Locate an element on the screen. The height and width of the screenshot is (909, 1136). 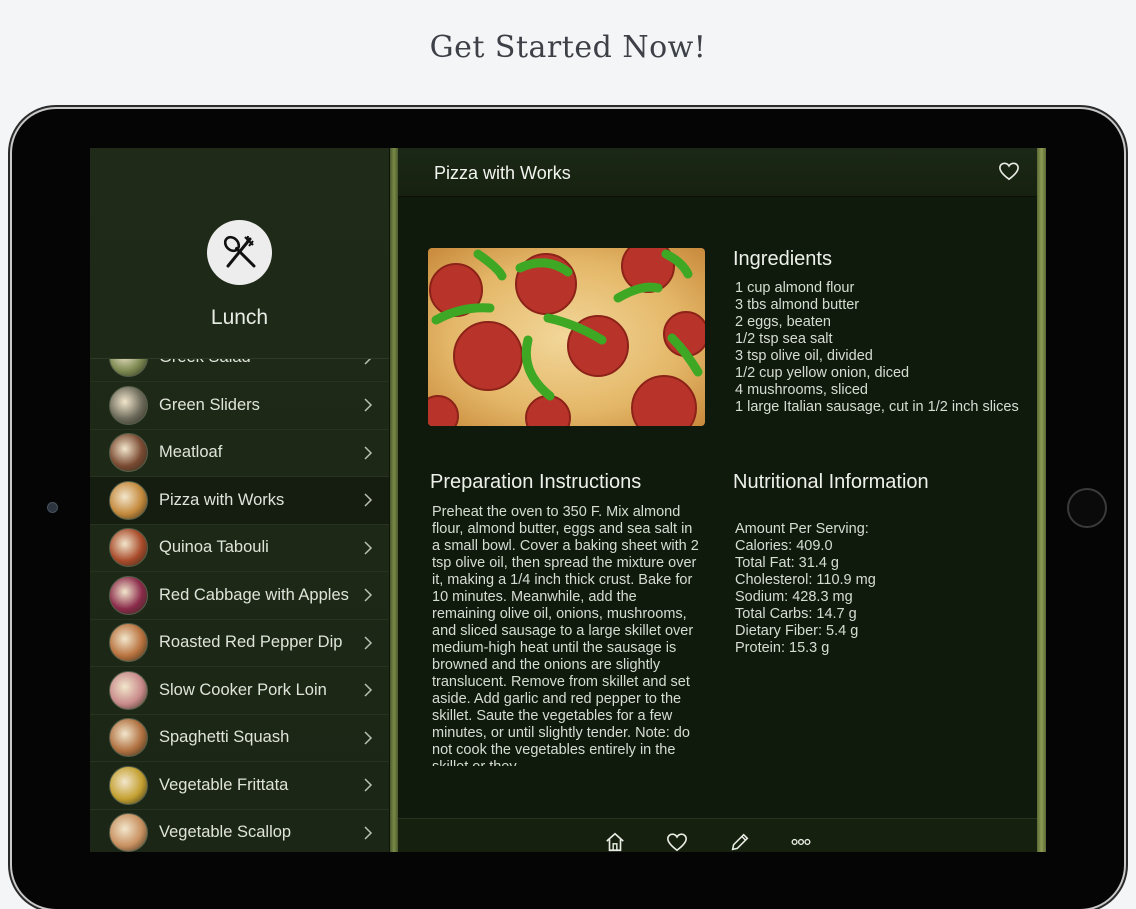
recipe-list-item-label: Roasted Red Pepper Dip is located at coordinates (251, 642).